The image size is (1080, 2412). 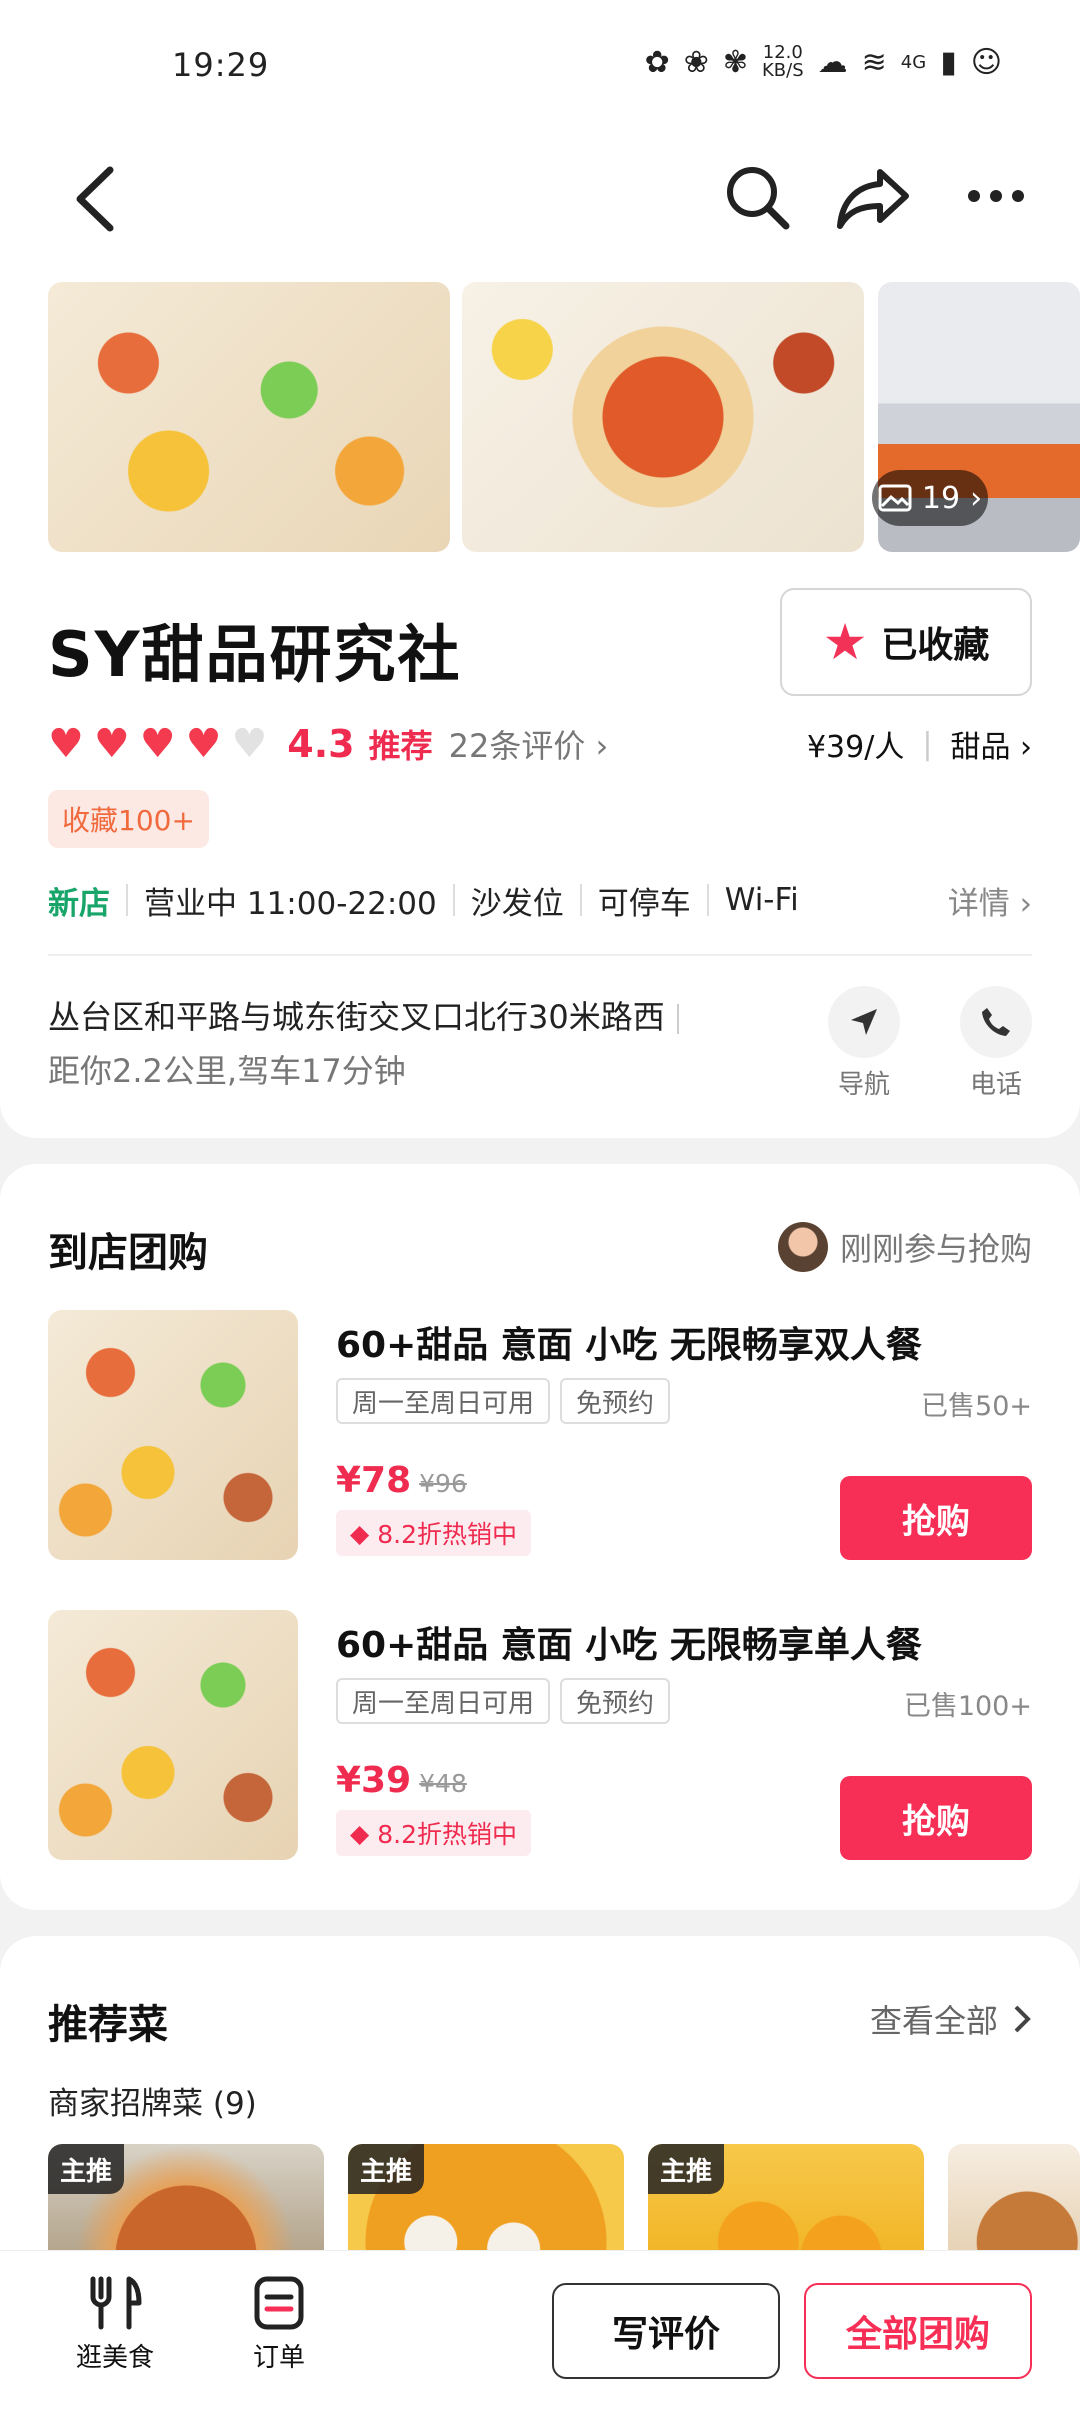 I want to click on write-review-button: 写评价, so click(x=666, y=2331).